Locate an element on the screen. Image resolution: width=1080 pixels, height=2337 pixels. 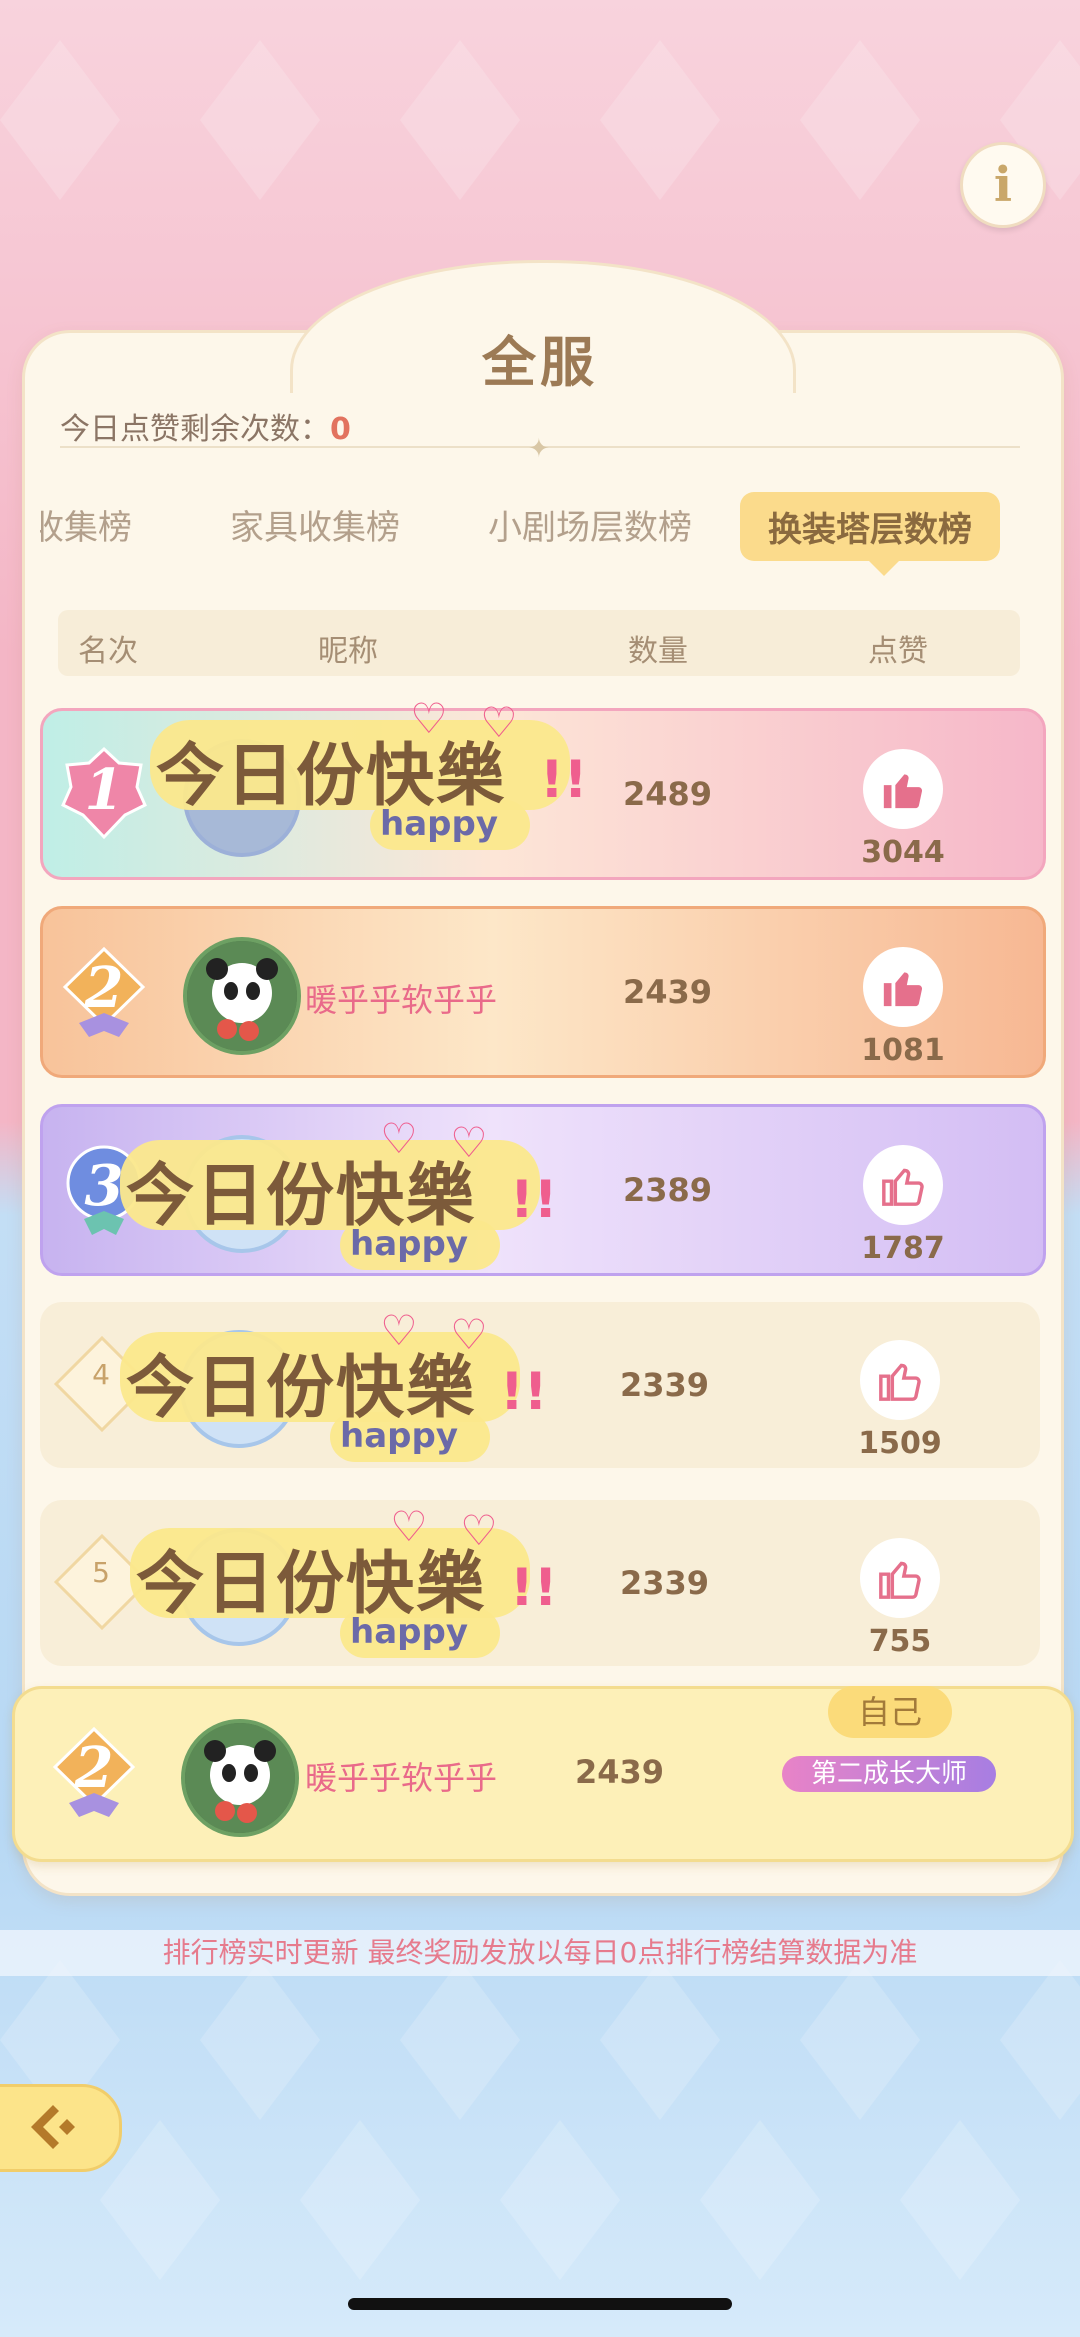
rank-number: 5 is located at coordinates (101, 1572).